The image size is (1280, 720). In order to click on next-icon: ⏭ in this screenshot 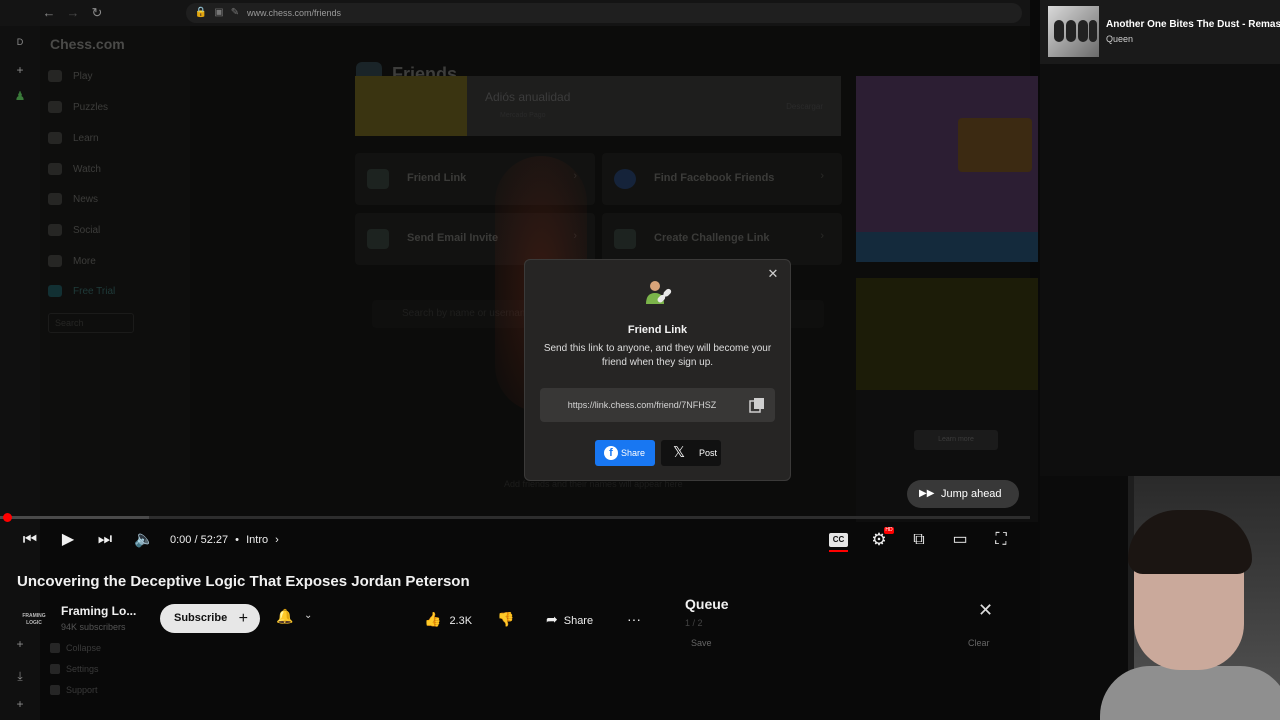, I will do `click(105, 540)`.